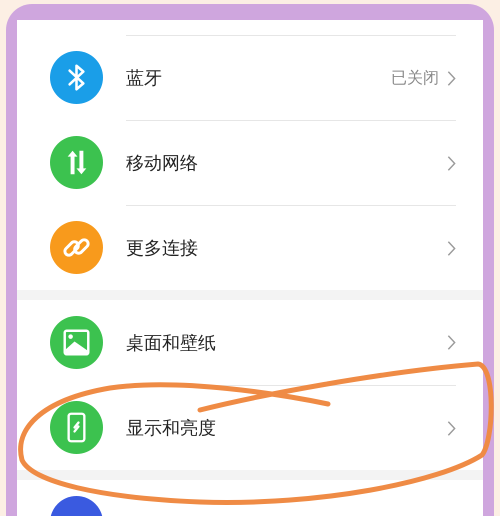  Describe the element at coordinates (162, 163) in the screenshot. I see `row-label: 移动网络` at that location.